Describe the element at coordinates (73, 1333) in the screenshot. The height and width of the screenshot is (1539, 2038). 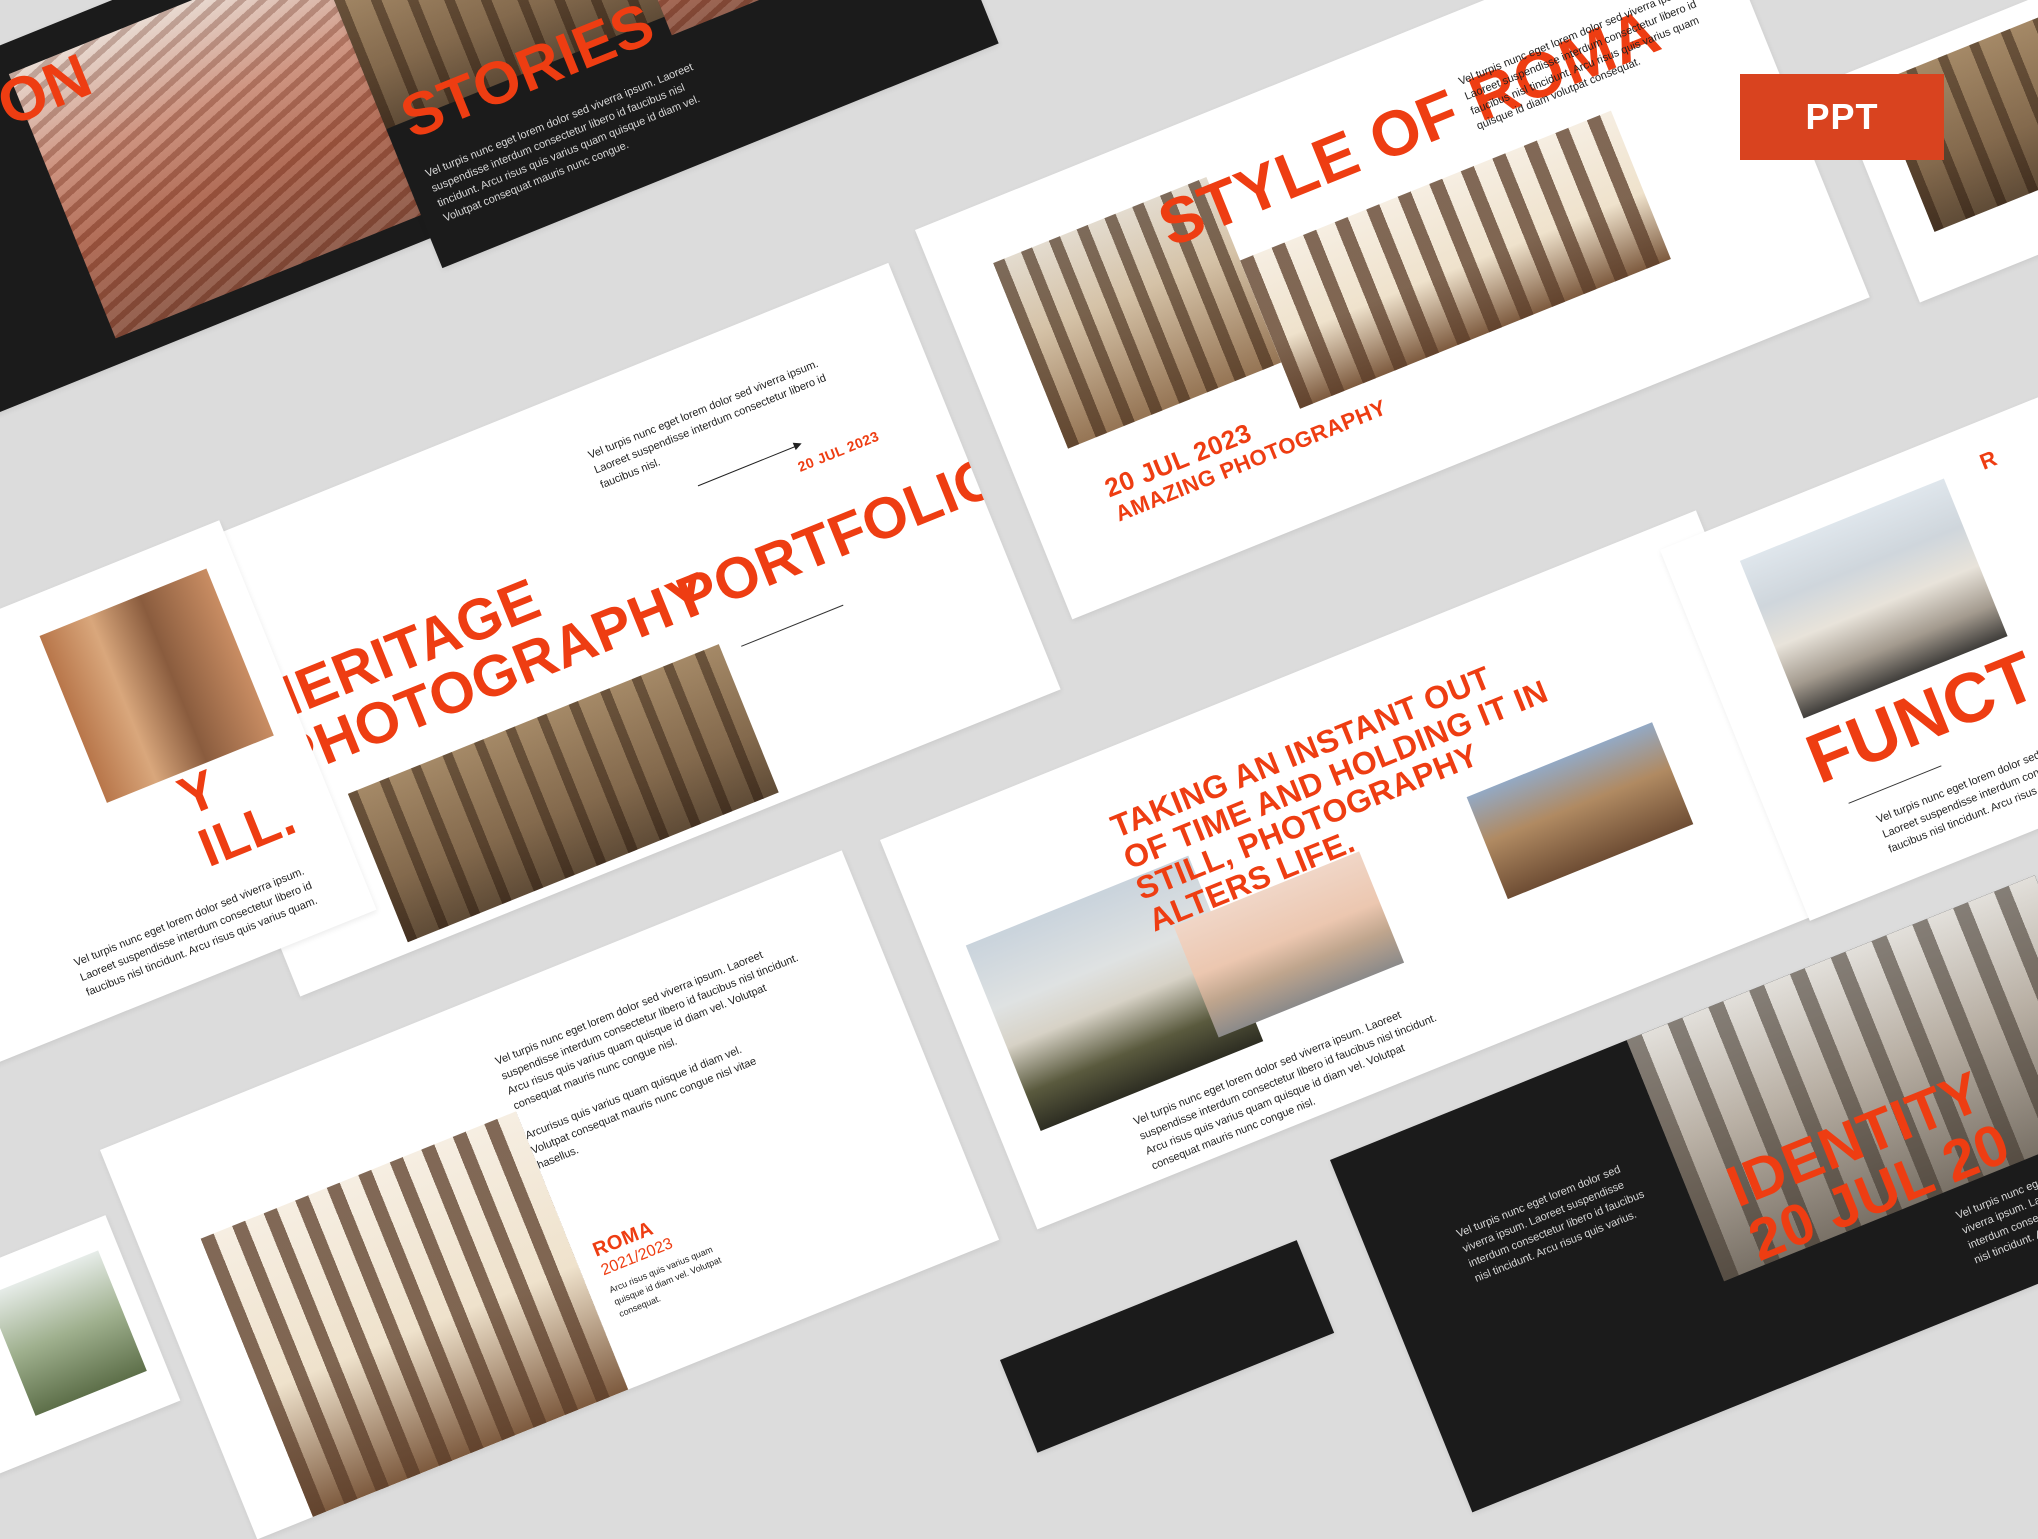
I see `tree-photo` at that location.